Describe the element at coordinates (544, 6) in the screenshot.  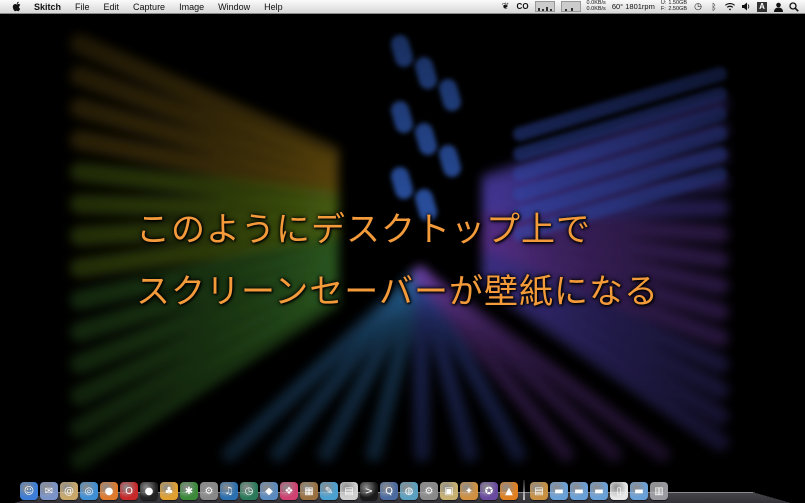
I see `cpu-graph` at that location.